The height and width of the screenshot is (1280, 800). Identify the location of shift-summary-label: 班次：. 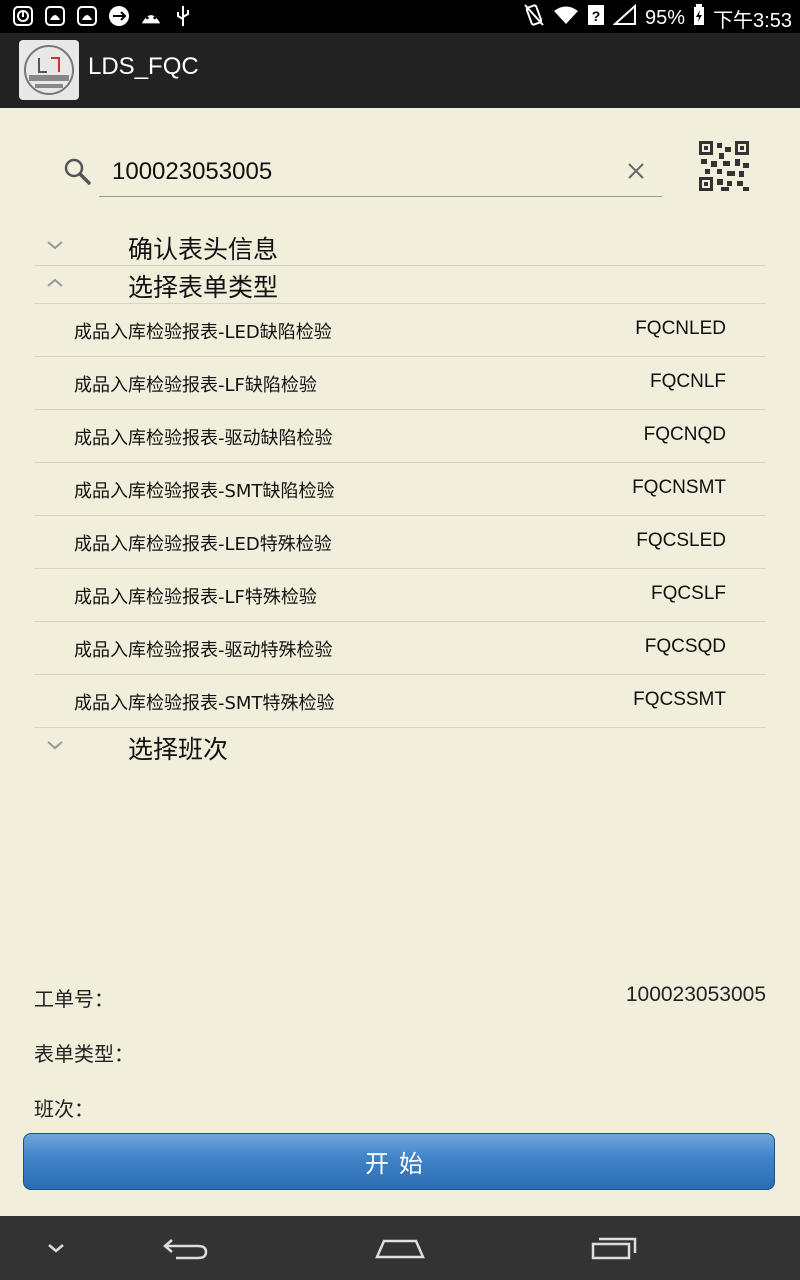
(64, 1109).